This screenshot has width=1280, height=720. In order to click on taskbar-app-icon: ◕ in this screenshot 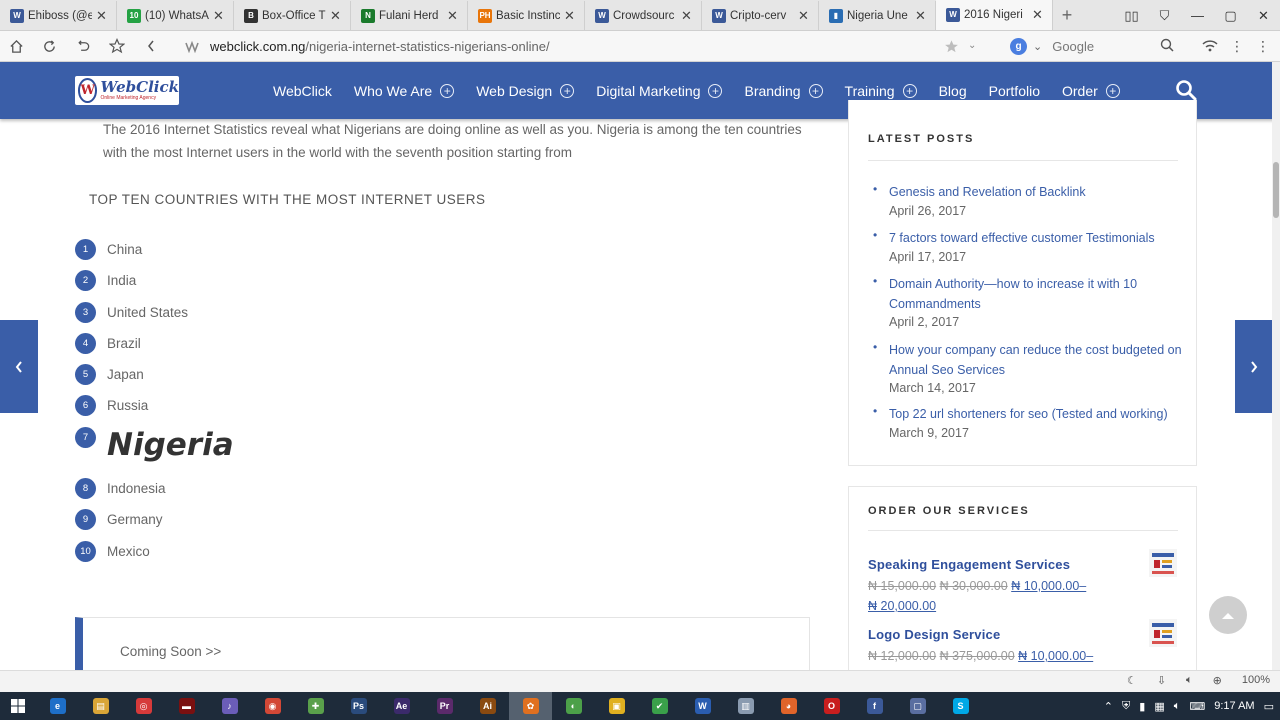, I will do `click(788, 706)`.